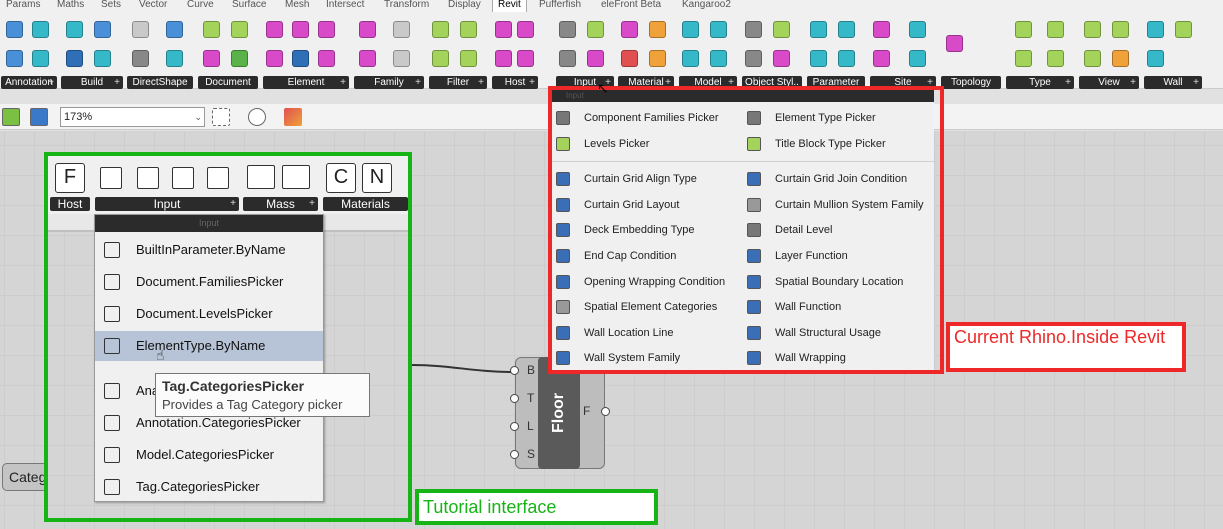 This screenshot has width=1223, height=529. I want to click on group-label: Filter +, so click(458, 82).